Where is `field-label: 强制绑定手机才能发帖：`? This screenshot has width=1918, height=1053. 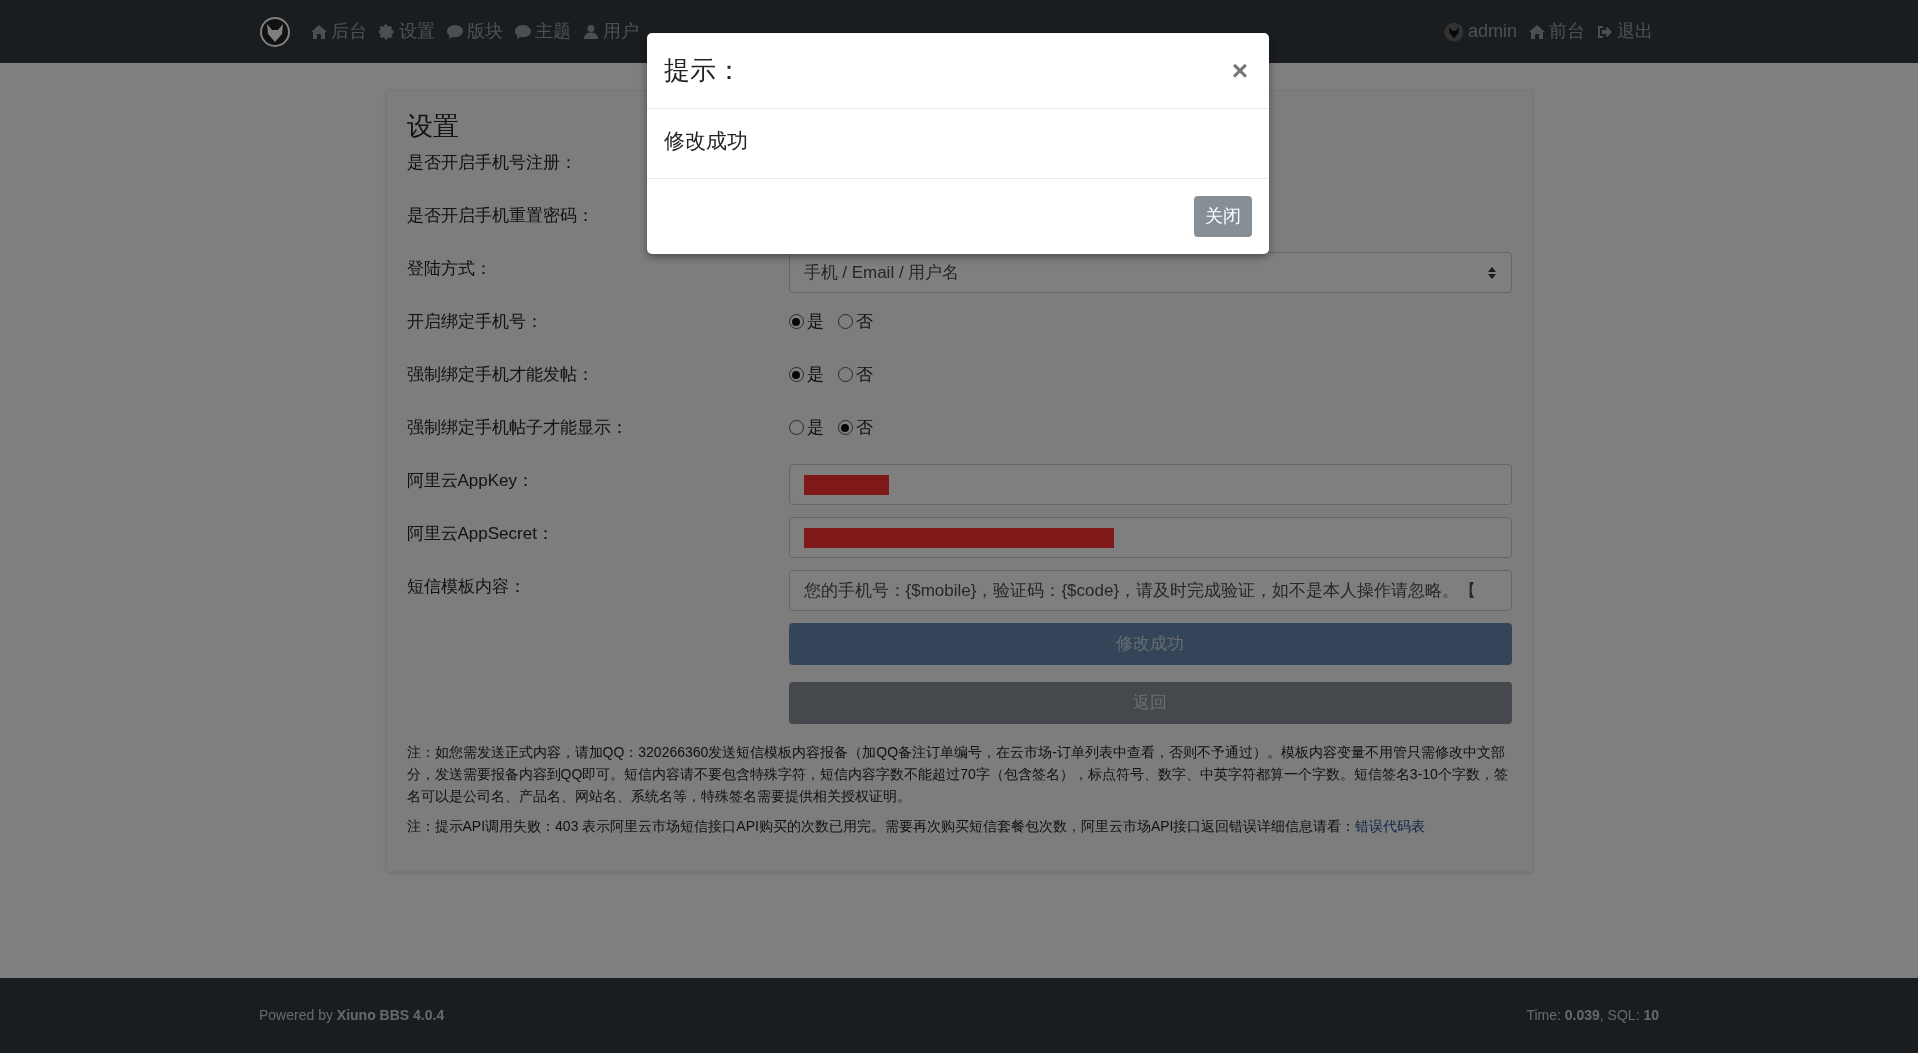 field-label: 强制绑定手机才能发帖： is located at coordinates (500, 375).